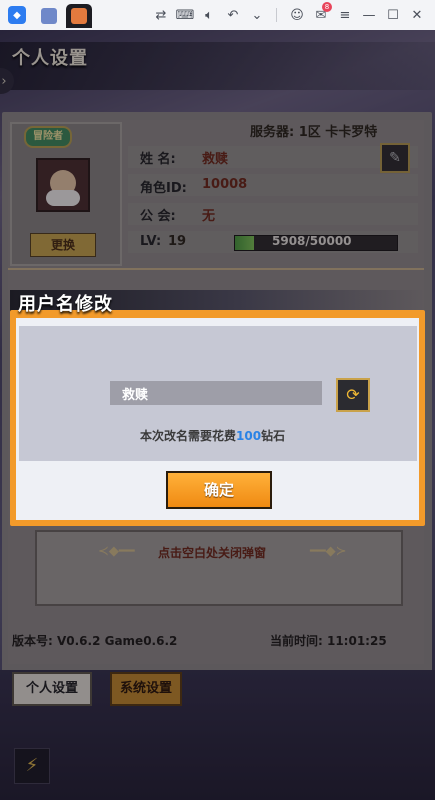 Image resolution: width=435 pixels, height=800 pixels. I want to click on keyboard-icon: ⌨, so click(185, 15).